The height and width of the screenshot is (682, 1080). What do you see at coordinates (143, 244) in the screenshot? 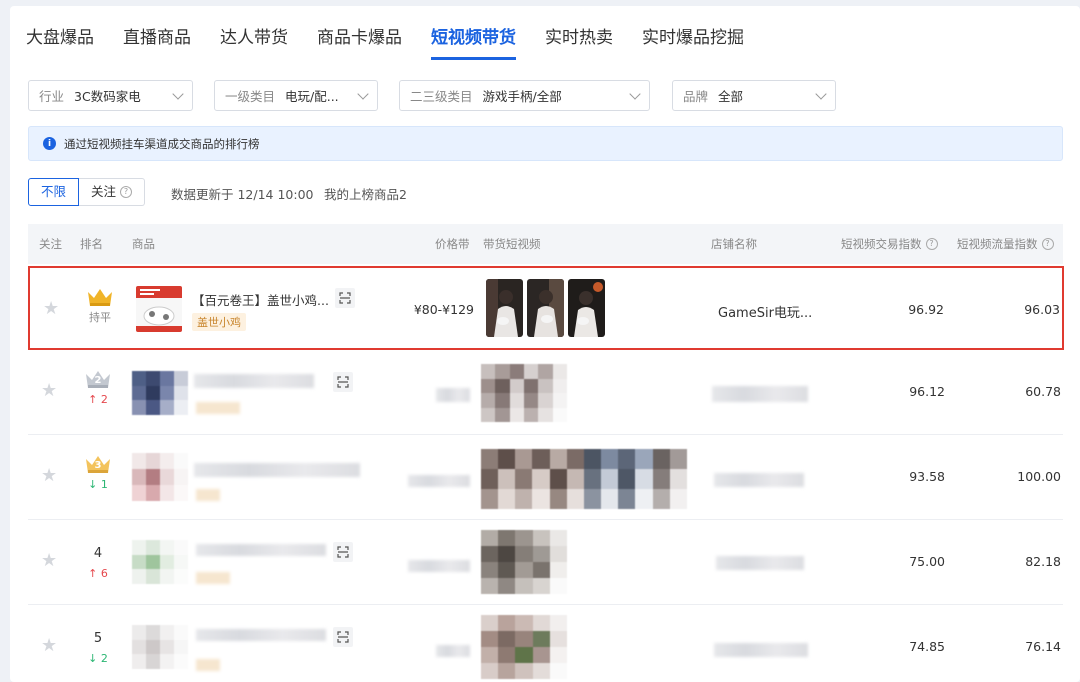
I see `col-product: 商品` at bounding box center [143, 244].